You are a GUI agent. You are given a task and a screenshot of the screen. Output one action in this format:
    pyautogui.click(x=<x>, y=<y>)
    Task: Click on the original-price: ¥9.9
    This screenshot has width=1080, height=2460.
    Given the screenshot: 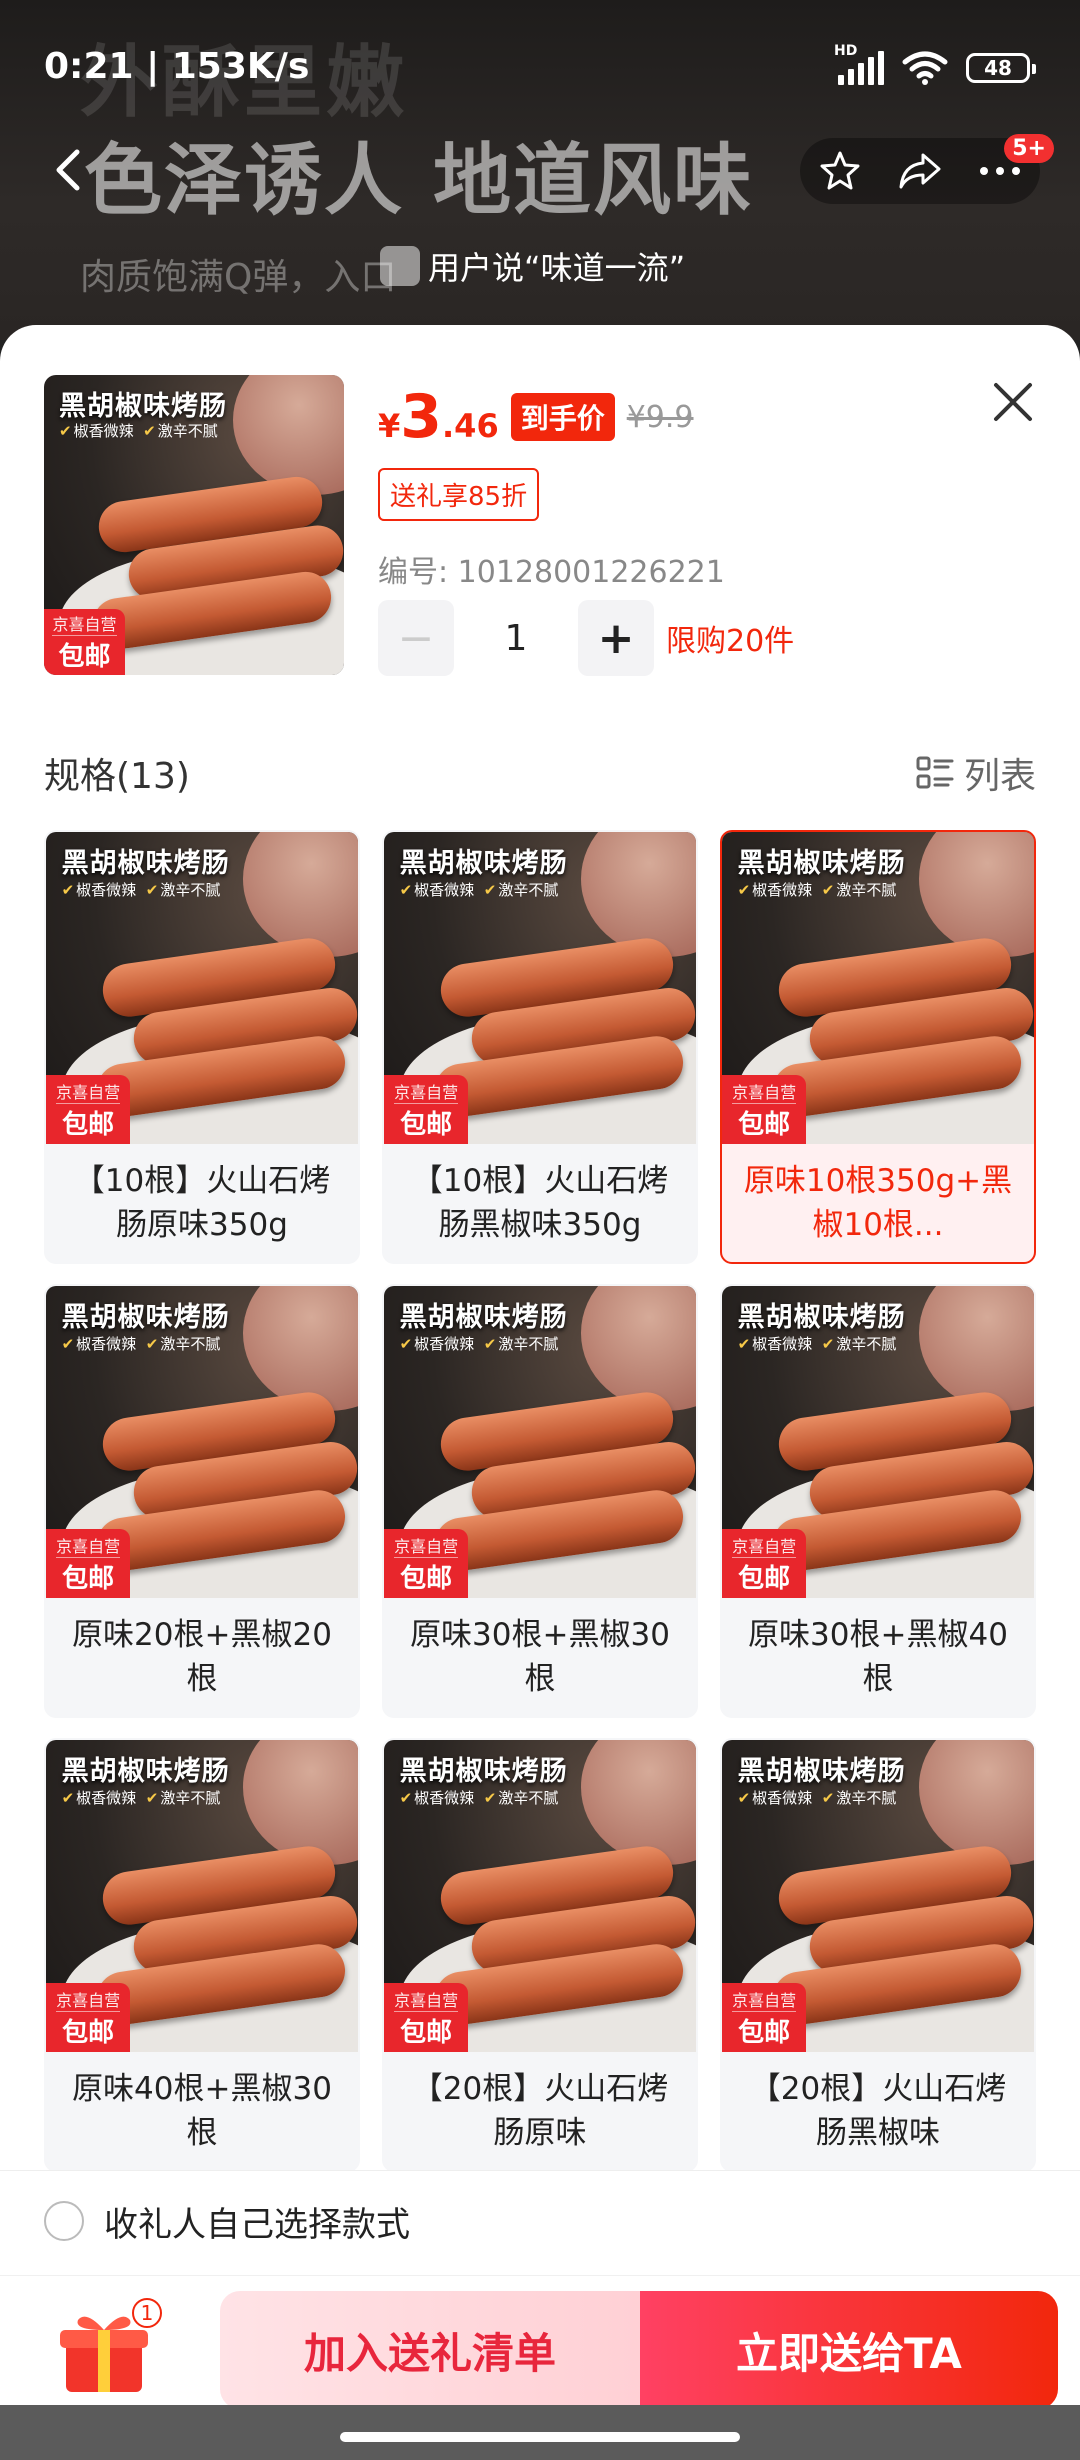 What is the action you would take?
    pyautogui.click(x=660, y=417)
    